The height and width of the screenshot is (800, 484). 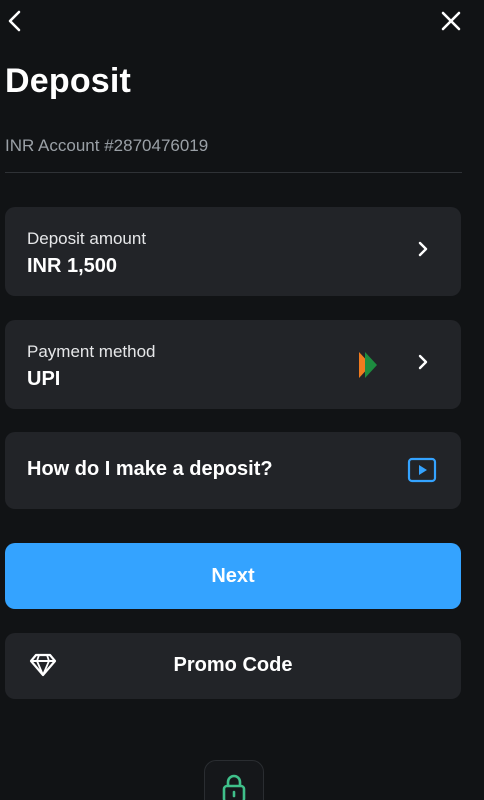 I want to click on back-arrow-icon, so click(x=14, y=21).